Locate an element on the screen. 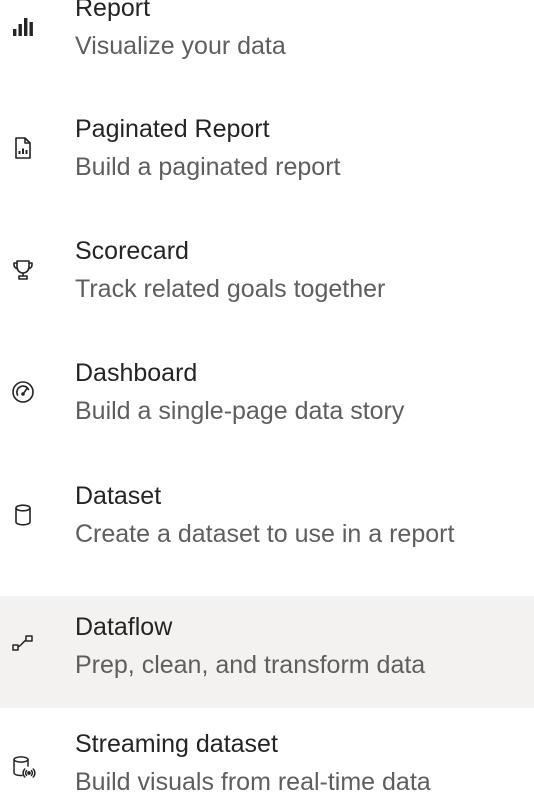  menu-item-description: Track related goals together is located at coordinates (230, 289).